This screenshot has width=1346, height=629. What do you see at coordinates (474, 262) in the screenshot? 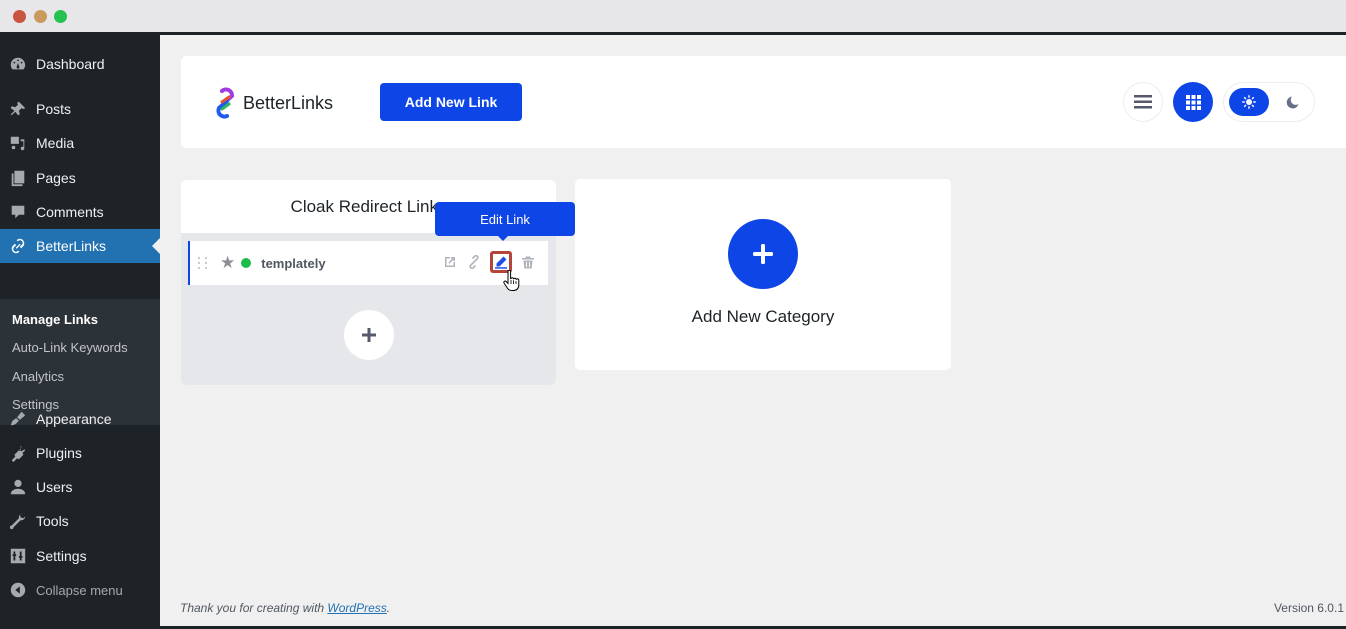
I see `copy-link-icon` at bounding box center [474, 262].